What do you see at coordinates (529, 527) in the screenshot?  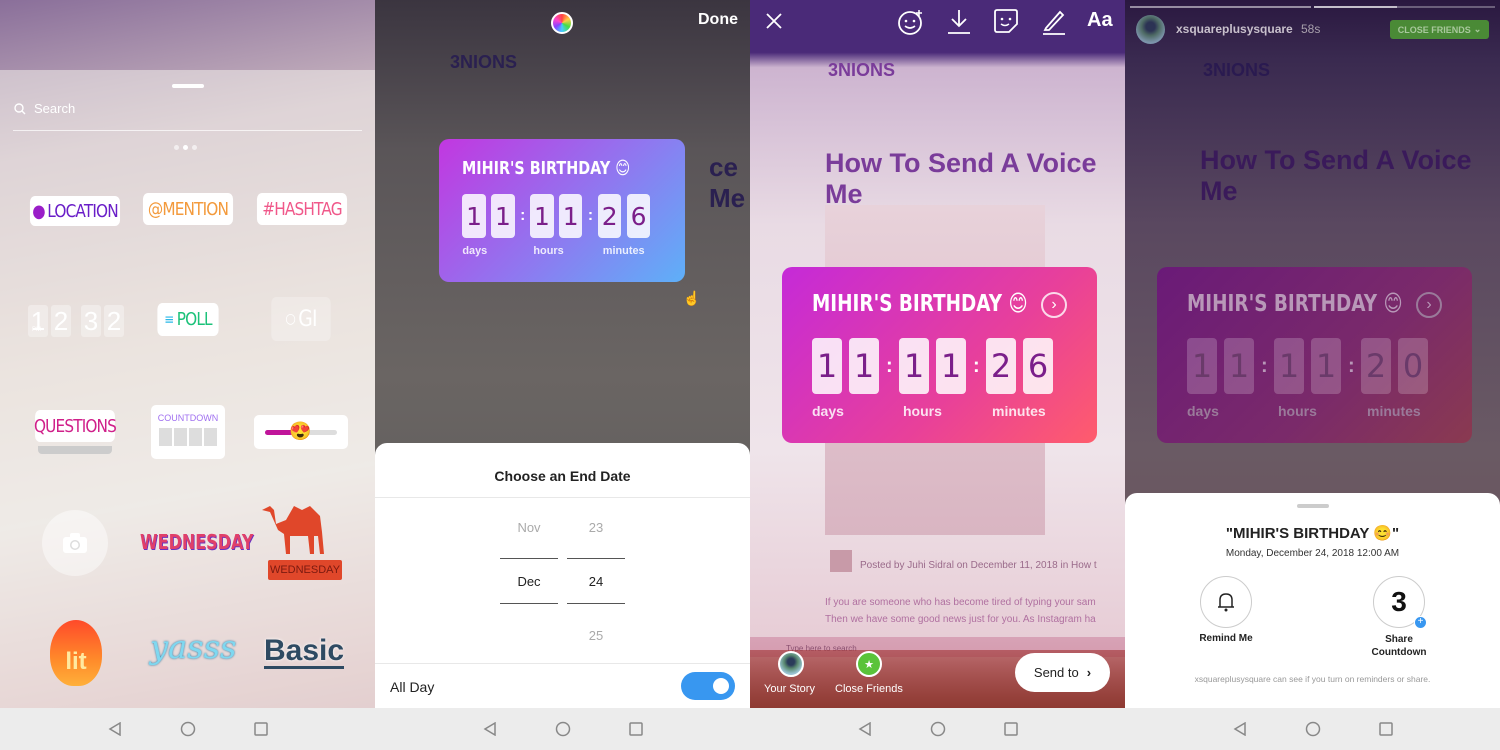 I see `month-option: Nov` at bounding box center [529, 527].